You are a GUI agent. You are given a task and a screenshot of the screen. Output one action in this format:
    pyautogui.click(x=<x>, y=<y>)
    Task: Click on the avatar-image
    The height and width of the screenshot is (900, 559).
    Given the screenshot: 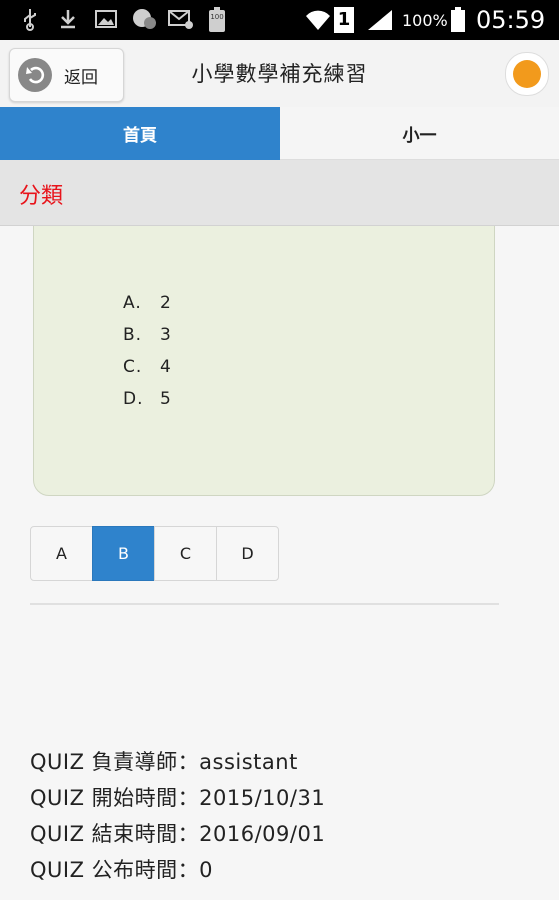 What is the action you would take?
    pyautogui.click(x=527, y=74)
    